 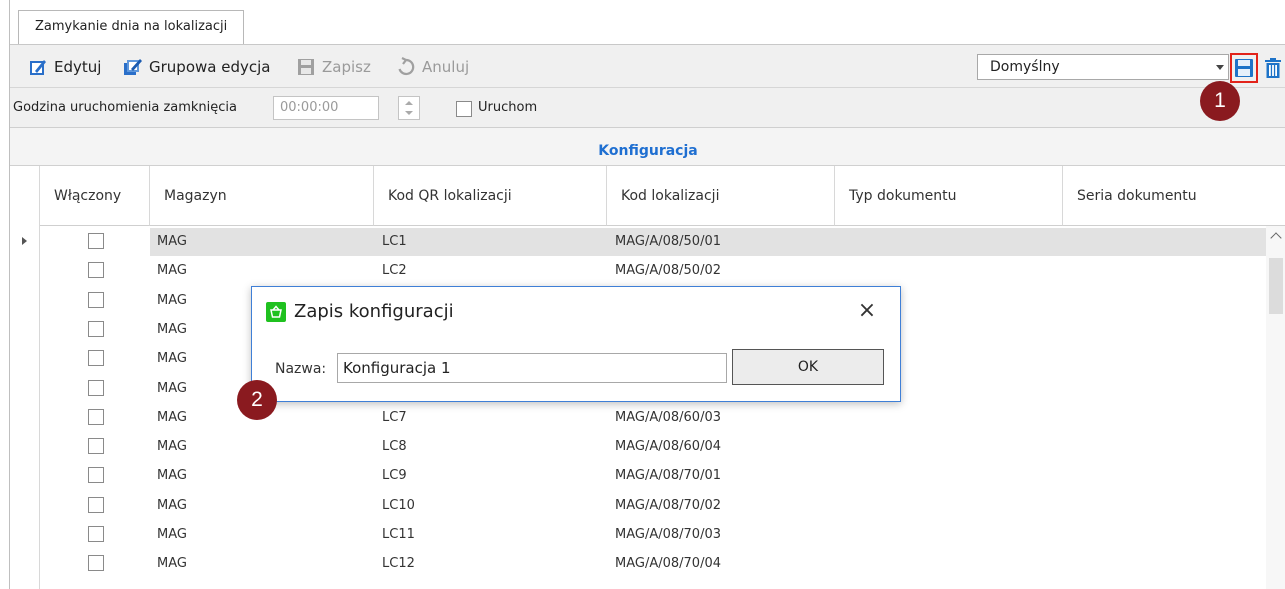 What do you see at coordinates (409, 108) in the screenshot?
I see `run-time-spinner` at bounding box center [409, 108].